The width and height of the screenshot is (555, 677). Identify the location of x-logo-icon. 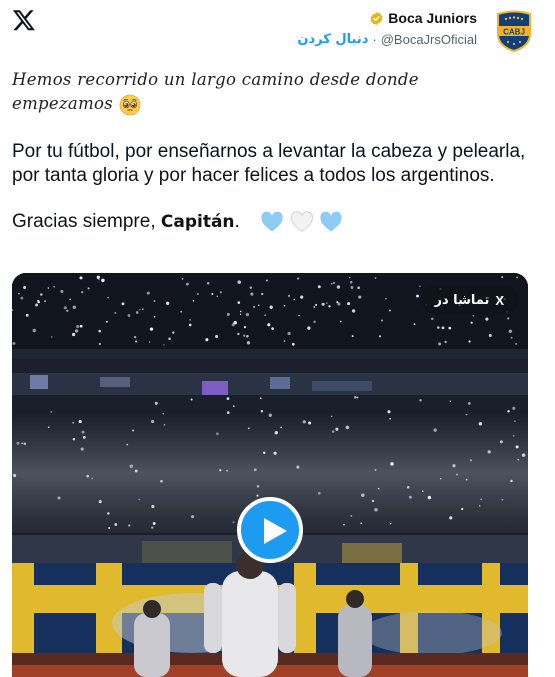
(24, 20).